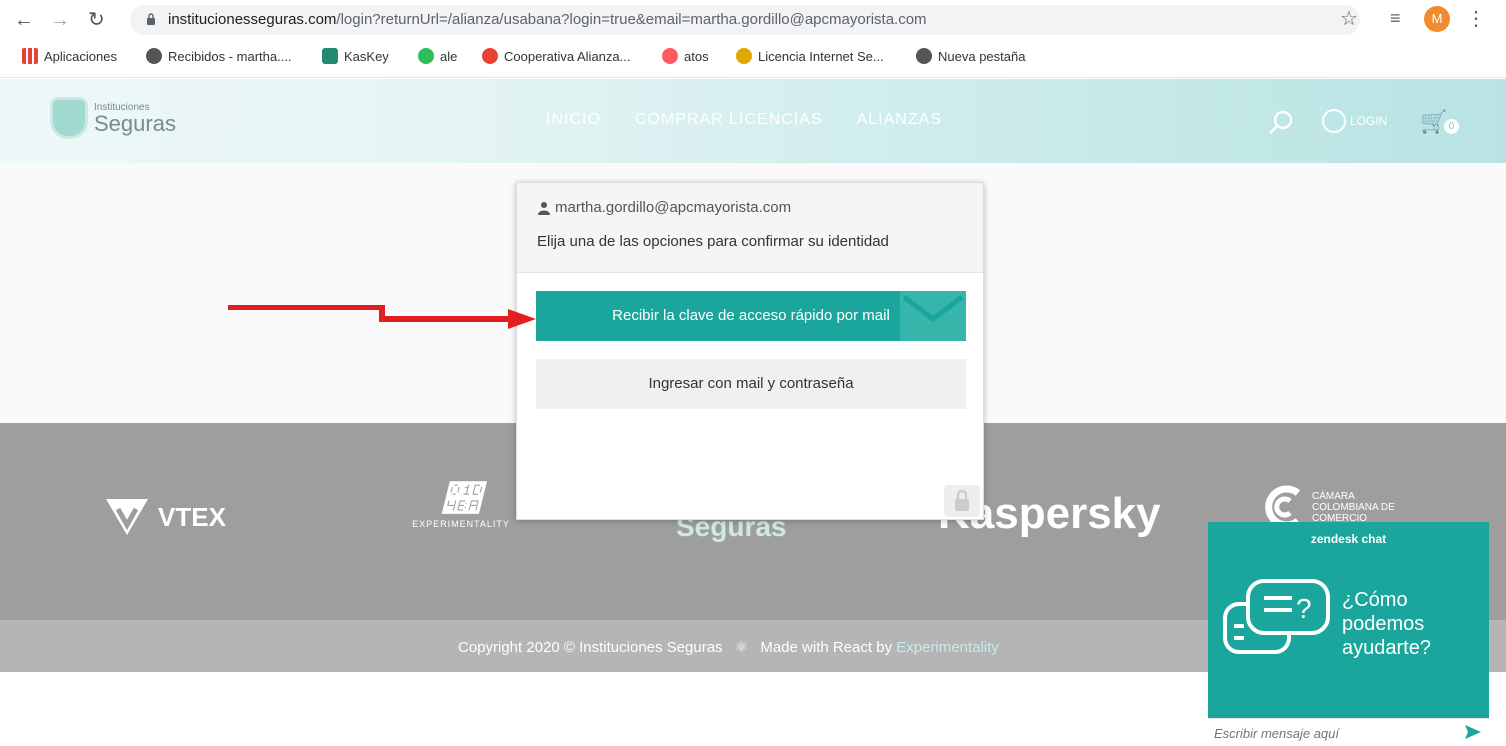 The height and width of the screenshot is (746, 1506). I want to click on cooperativa-icon, so click(490, 56).